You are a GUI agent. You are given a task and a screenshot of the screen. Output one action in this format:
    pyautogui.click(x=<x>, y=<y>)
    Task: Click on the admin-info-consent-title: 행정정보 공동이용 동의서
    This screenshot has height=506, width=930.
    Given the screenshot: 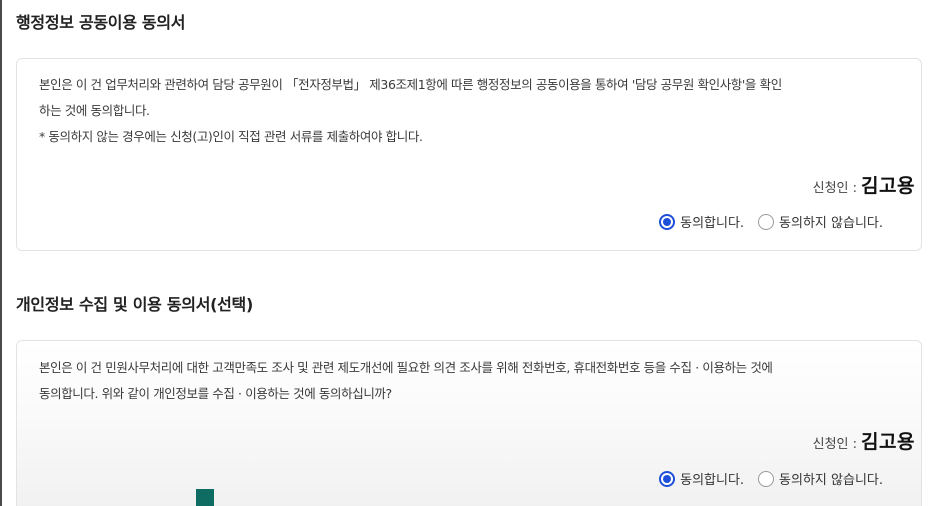 What is the action you would take?
    pyautogui.click(x=101, y=22)
    